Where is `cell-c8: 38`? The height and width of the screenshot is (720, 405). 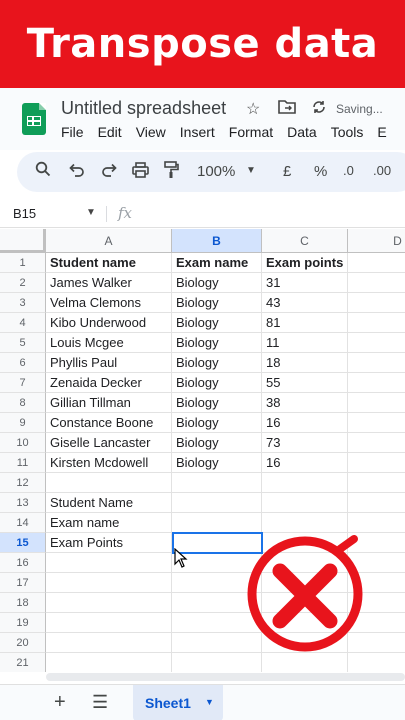
cell-c8: 38 is located at coordinates (305, 403).